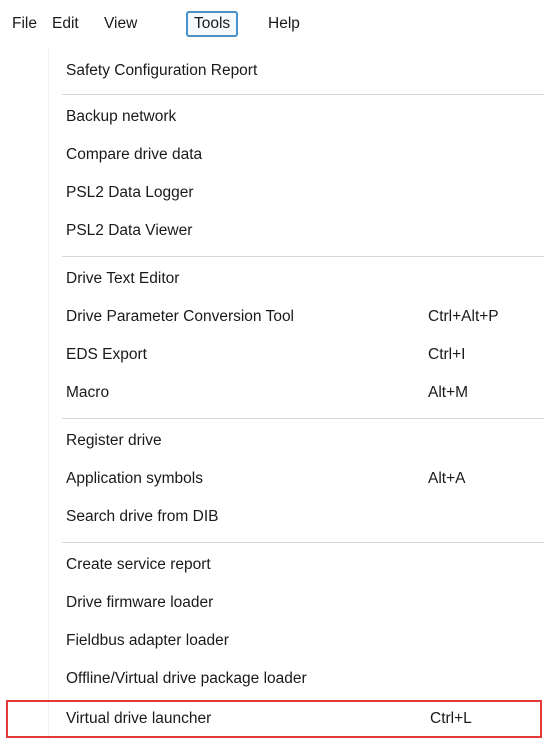 The image size is (544, 740). What do you see at coordinates (121, 116) in the screenshot?
I see `menu-item-label: Backup network` at bounding box center [121, 116].